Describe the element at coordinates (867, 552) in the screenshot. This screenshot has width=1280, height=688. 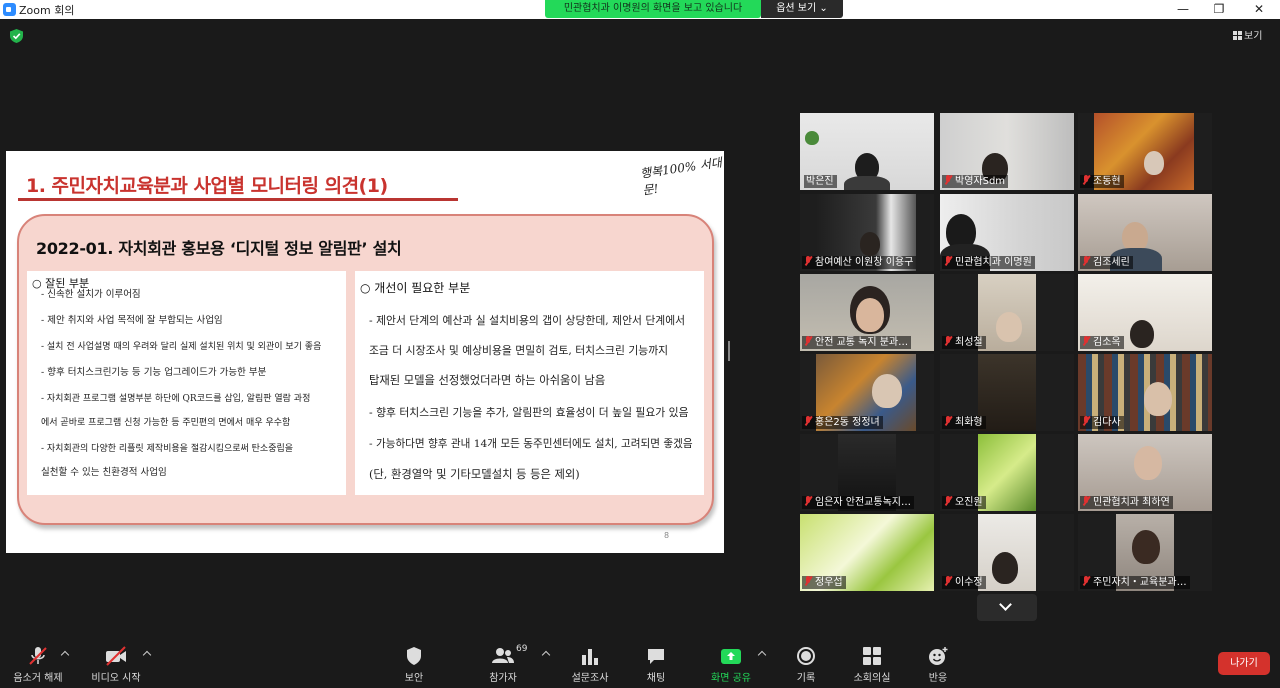
I see `participant-tile: 정우섭` at that location.